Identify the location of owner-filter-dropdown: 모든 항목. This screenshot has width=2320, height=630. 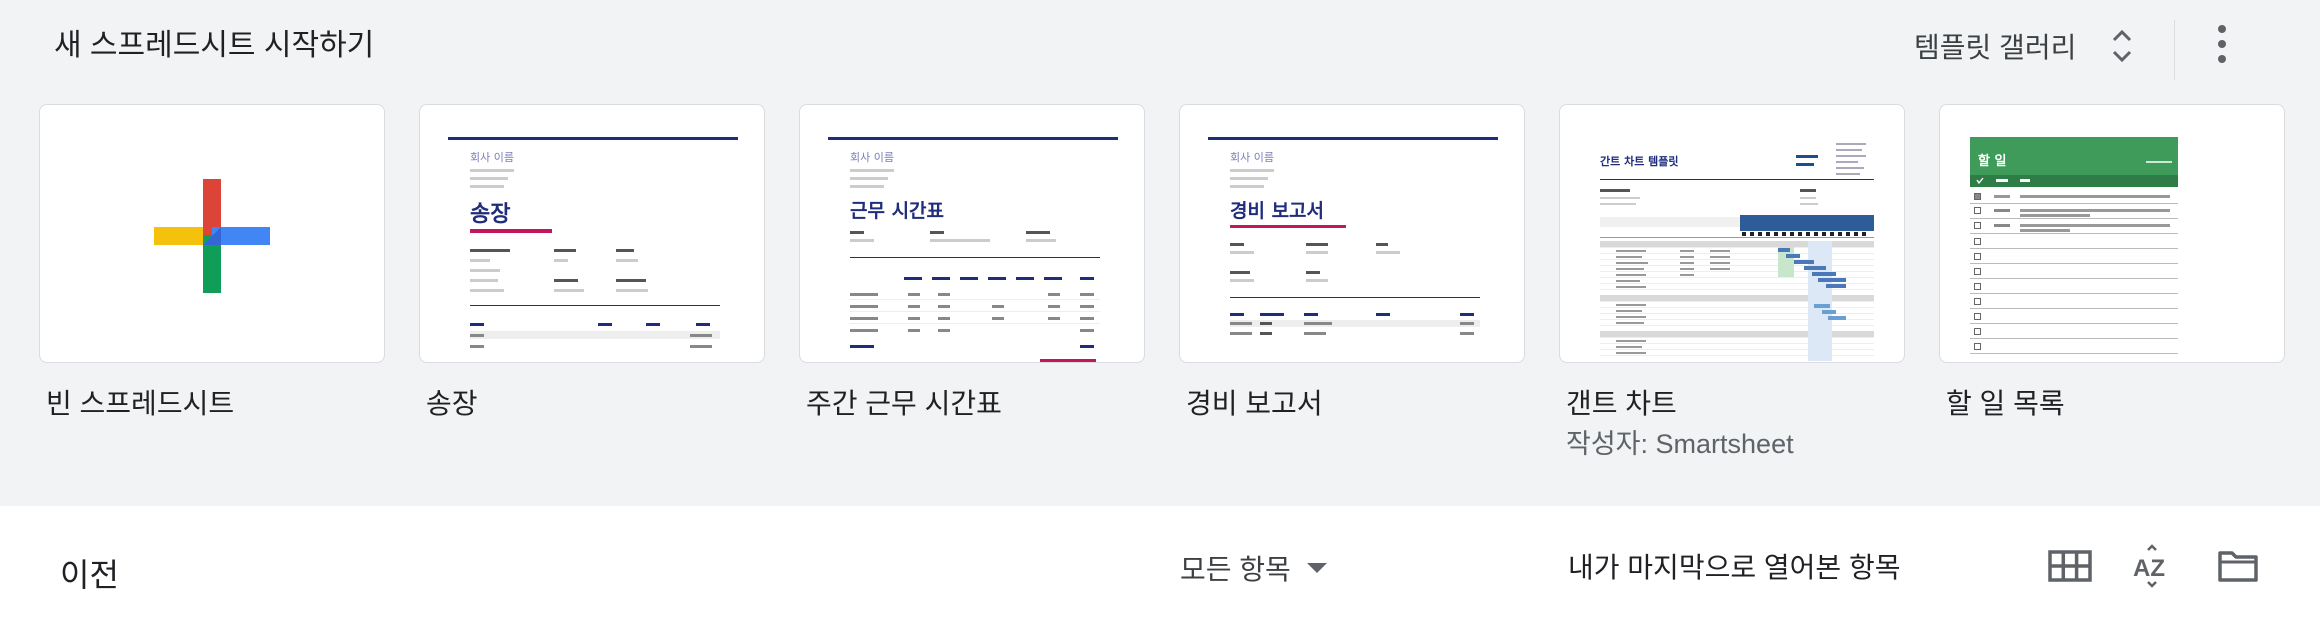
(1253, 568).